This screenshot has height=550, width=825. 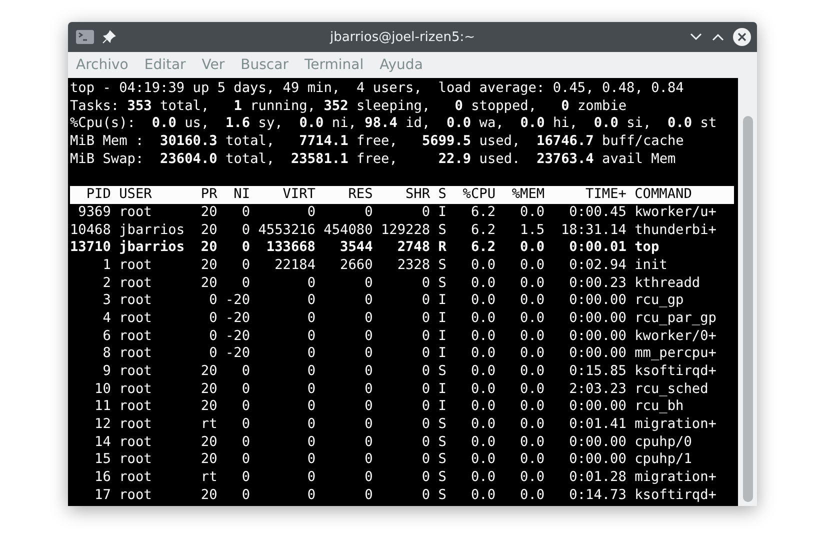 What do you see at coordinates (597, 372) in the screenshot?
I see `table-cell-text: 0:15.85` at bounding box center [597, 372].